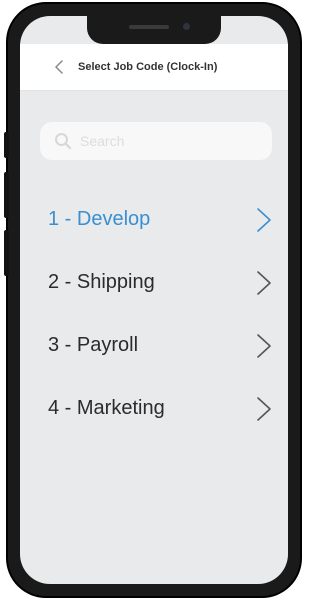  Describe the element at coordinates (154, 345) in the screenshot. I see `job-code-item: 3 - Payroll` at that location.